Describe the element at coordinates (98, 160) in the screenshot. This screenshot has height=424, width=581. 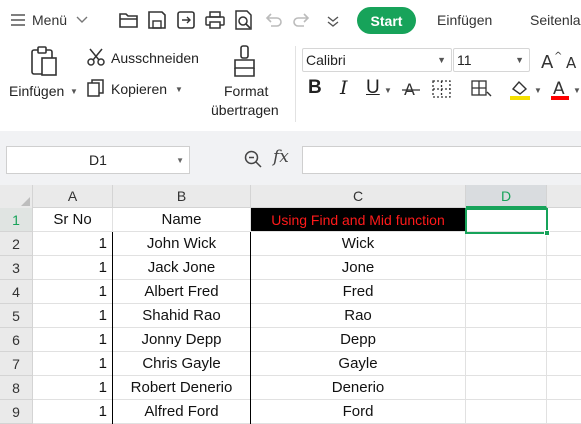
I see `name-box: D1 ▼` at that location.